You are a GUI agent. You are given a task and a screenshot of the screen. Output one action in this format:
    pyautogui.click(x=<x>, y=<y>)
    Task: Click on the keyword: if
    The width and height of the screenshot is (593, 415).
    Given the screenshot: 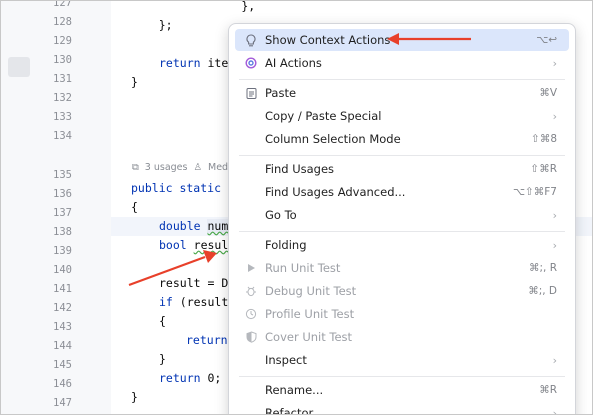 What is the action you would take?
    pyautogui.click(x=166, y=302)
    